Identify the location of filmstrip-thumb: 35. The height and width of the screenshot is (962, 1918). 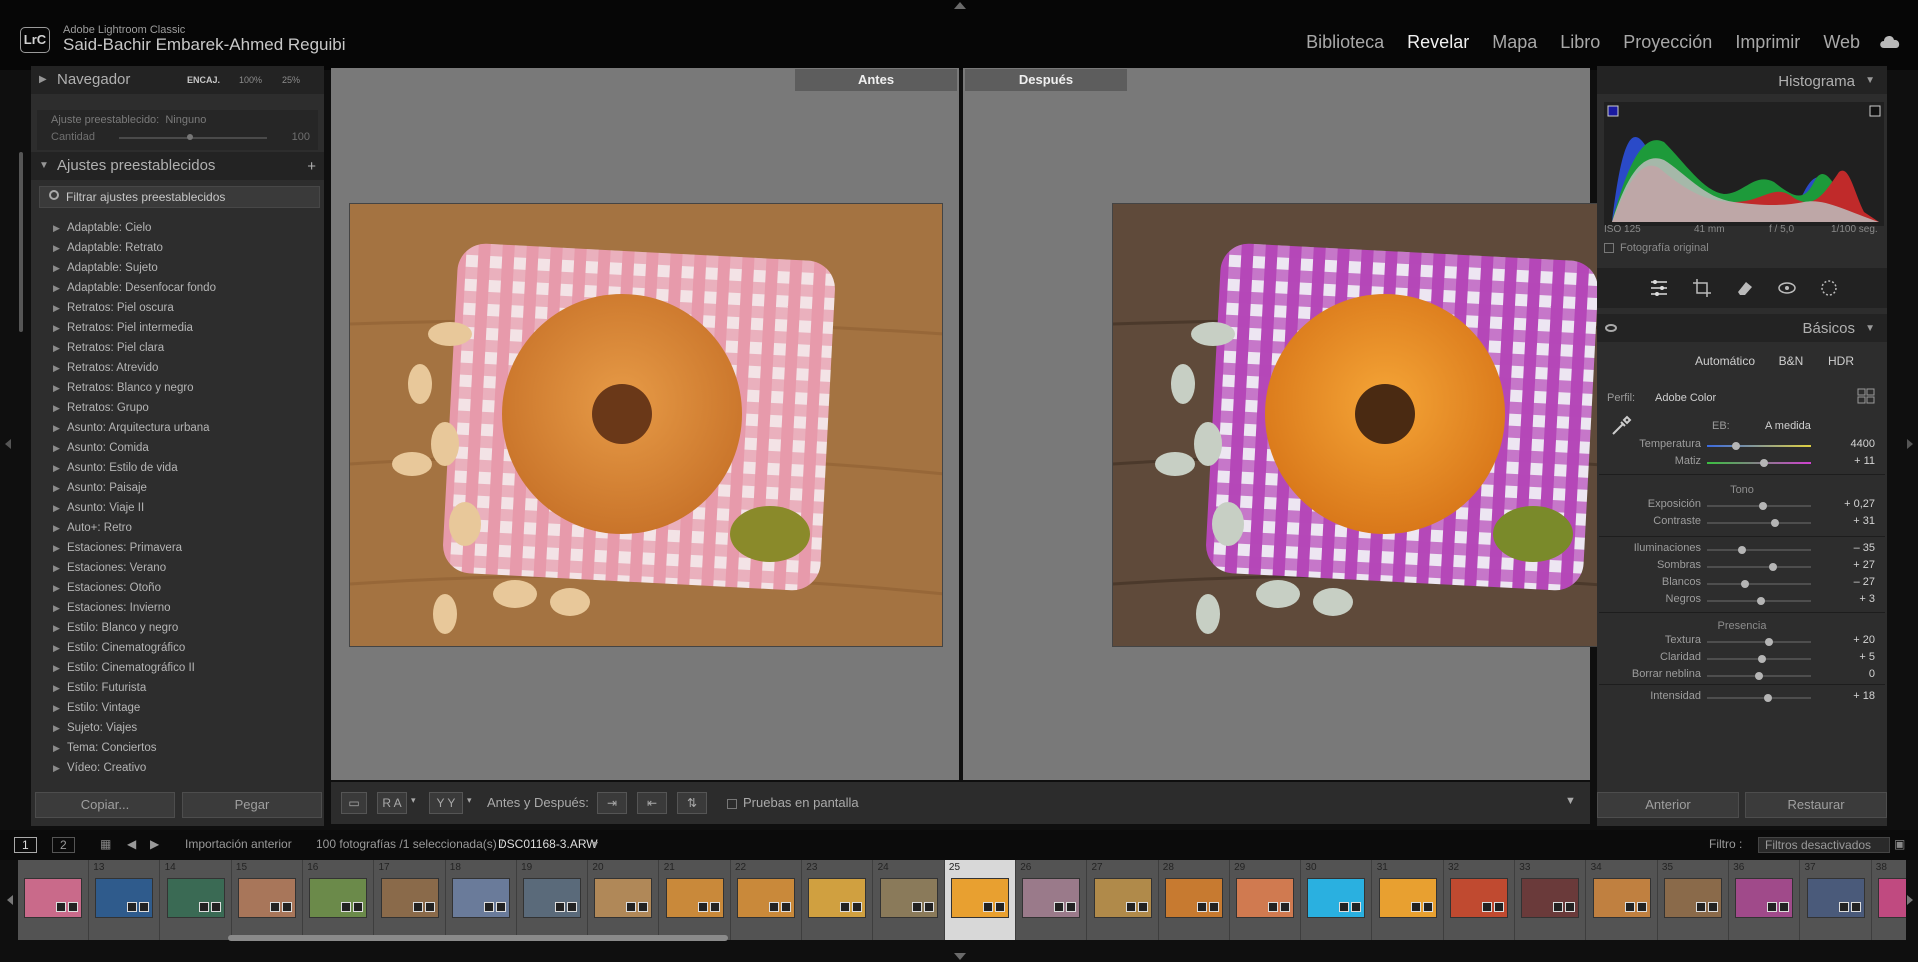
(1693, 900).